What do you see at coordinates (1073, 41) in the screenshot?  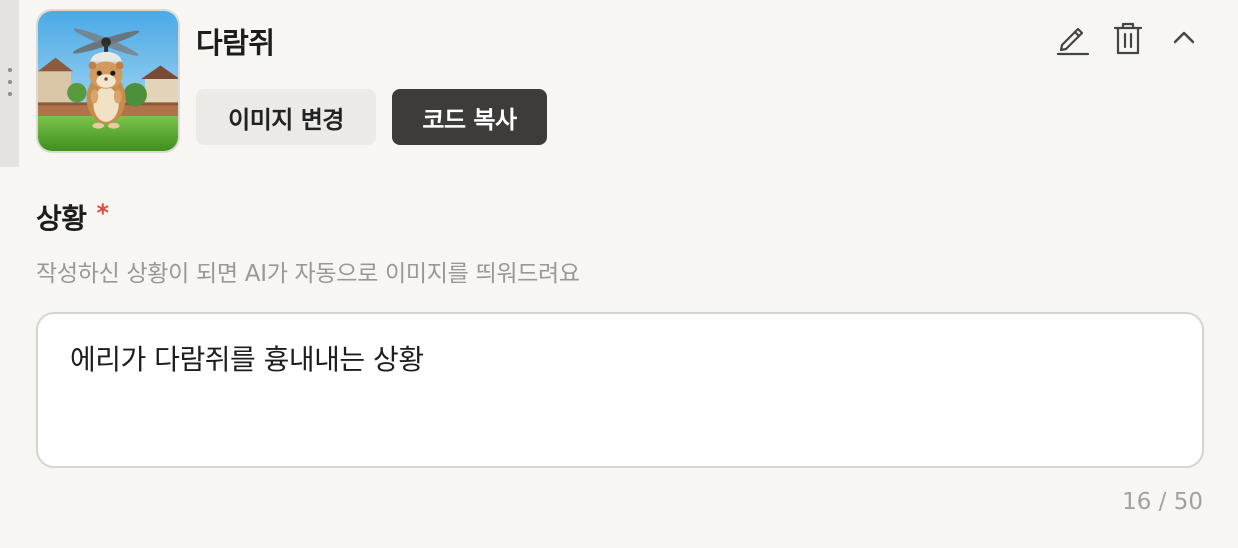 I see `pencil-icon` at bounding box center [1073, 41].